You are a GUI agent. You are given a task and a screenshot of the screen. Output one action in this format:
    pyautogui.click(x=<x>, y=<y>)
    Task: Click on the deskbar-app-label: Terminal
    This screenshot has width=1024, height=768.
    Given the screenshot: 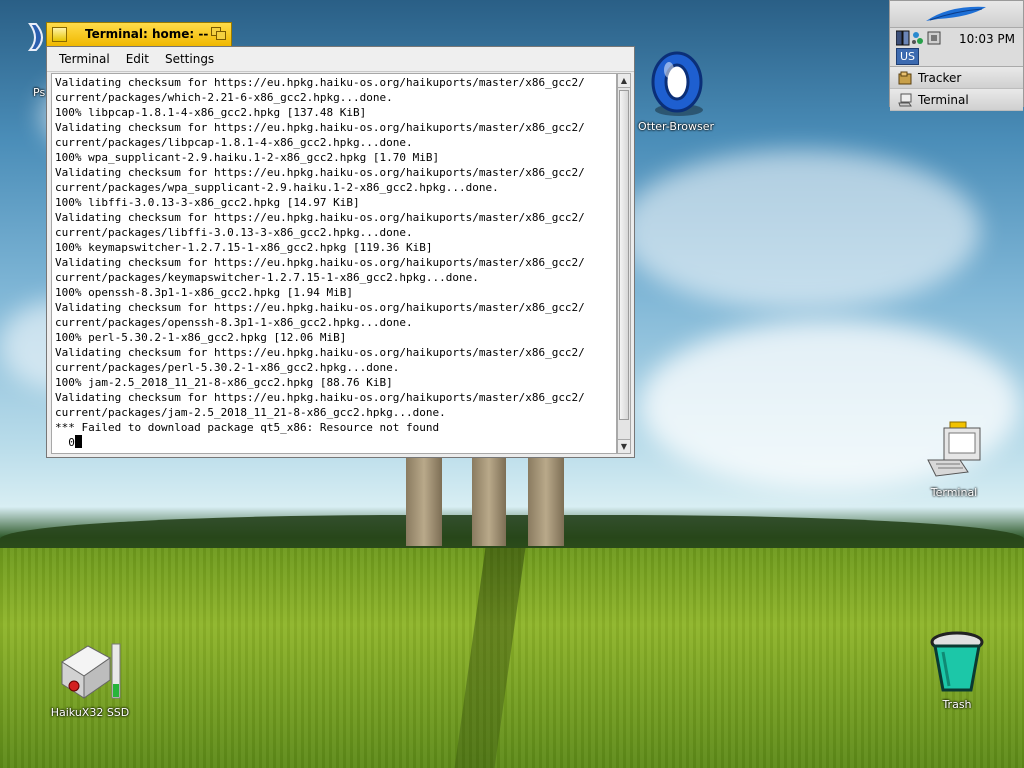 What is the action you would take?
    pyautogui.click(x=943, y=99)
    